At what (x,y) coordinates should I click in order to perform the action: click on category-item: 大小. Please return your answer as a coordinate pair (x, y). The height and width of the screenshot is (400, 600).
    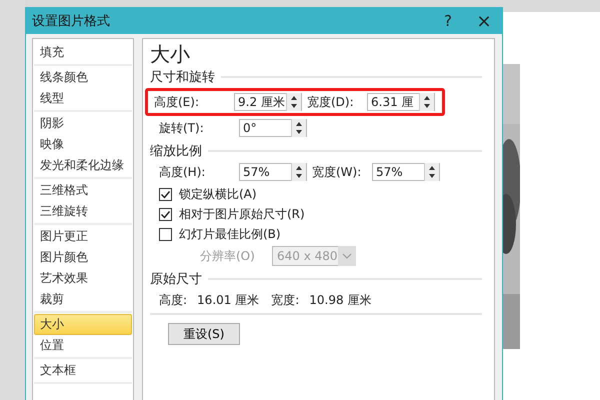
    Looking at the image, I should click on (83, 324).